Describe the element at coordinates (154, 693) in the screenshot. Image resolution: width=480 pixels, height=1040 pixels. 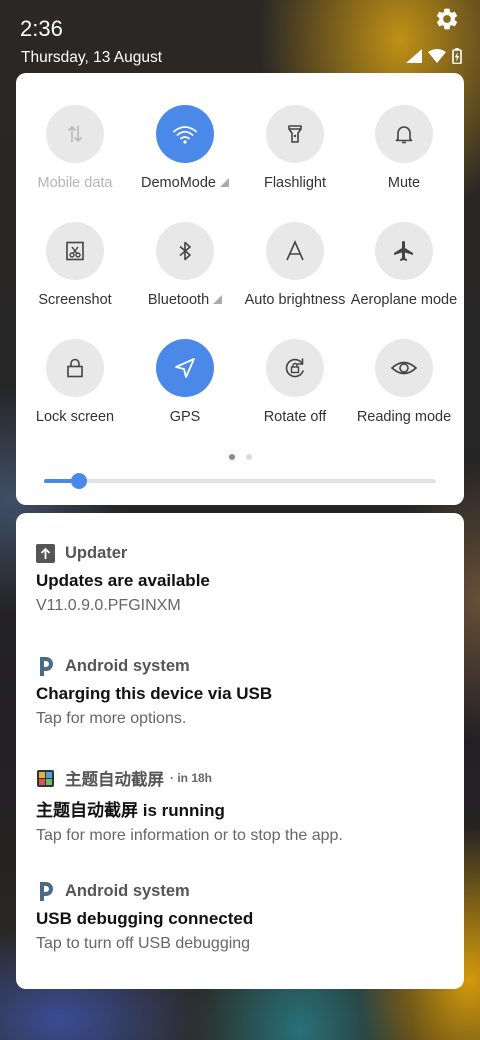
I see `notification-title: Charging this device via USB` at that location.